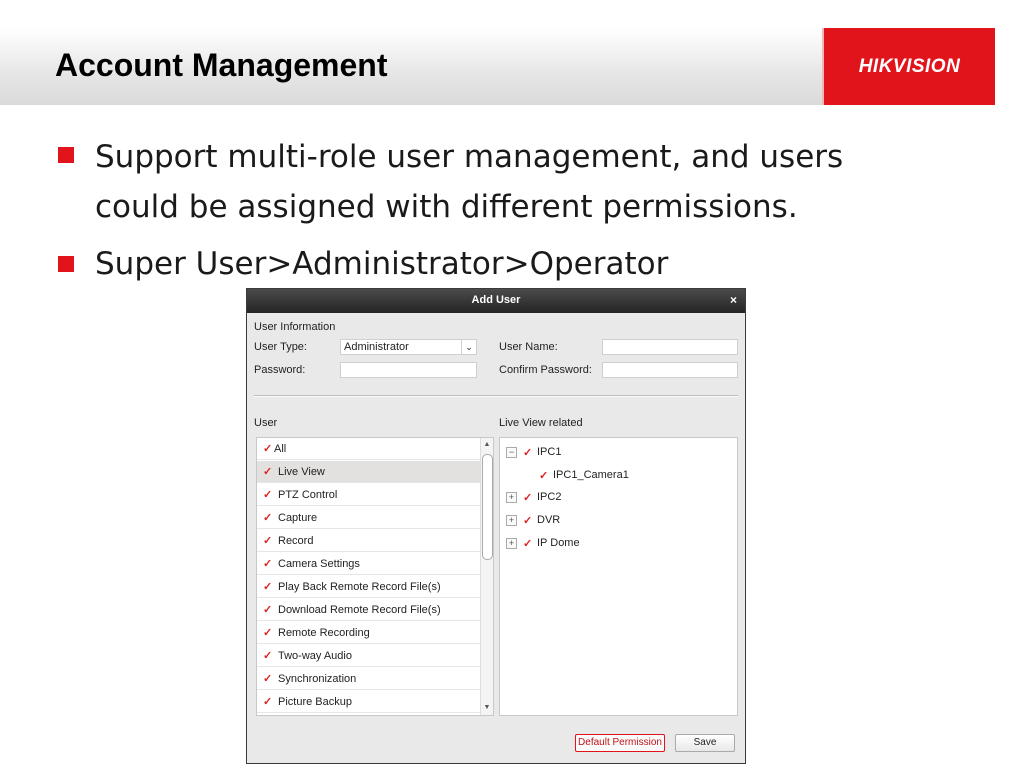 Image resolution: width=1024 pixels, height=768 pixels. Describe the element at coordinates (368, 495) in the screenshot. I see `list-item-ptz-control: ✓ PTZ Control` at that location.